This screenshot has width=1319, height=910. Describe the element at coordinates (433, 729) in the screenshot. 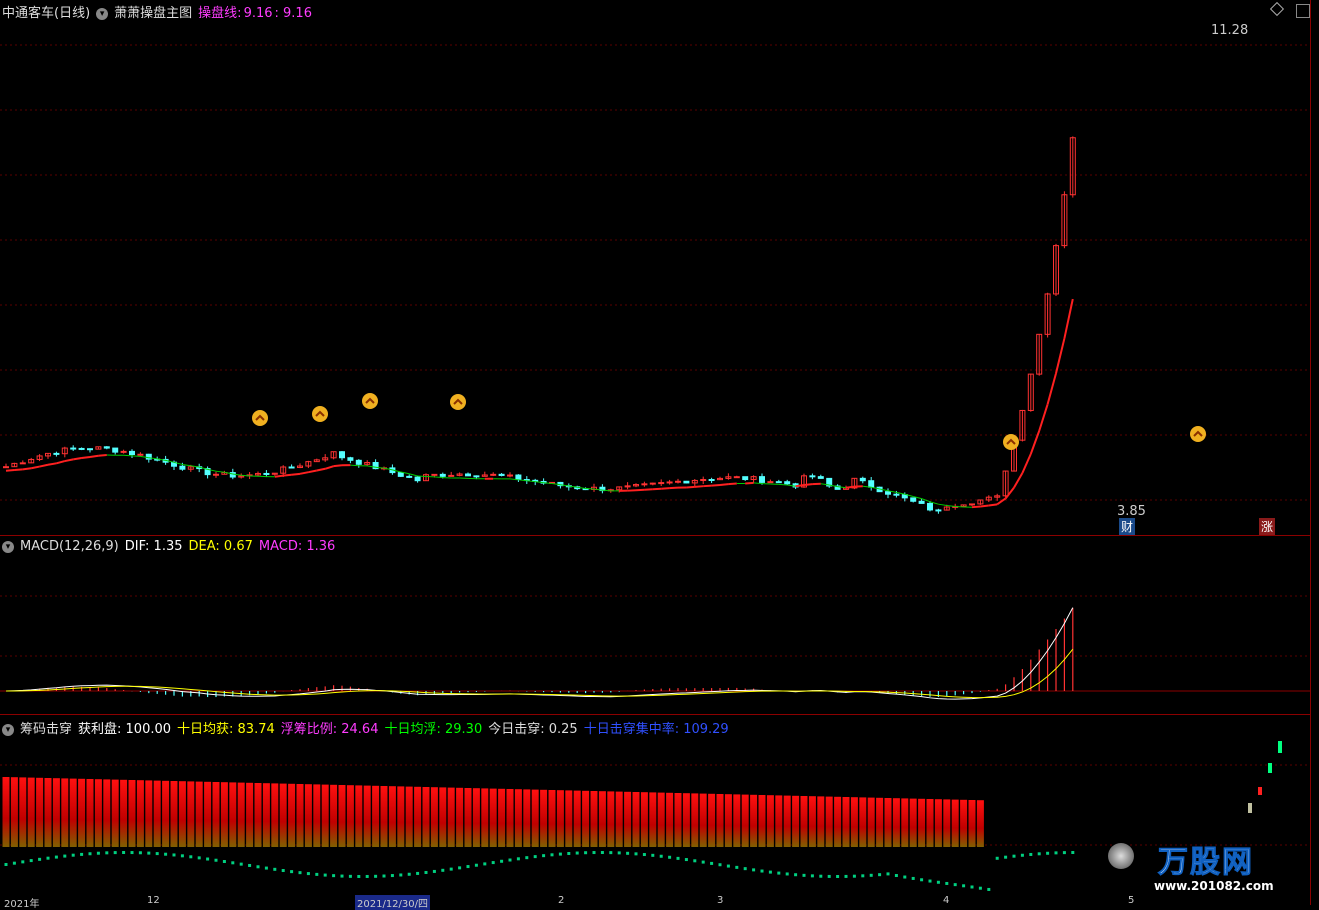

I see `chip-ten-float: 十日均浮: 29.30` at that location.